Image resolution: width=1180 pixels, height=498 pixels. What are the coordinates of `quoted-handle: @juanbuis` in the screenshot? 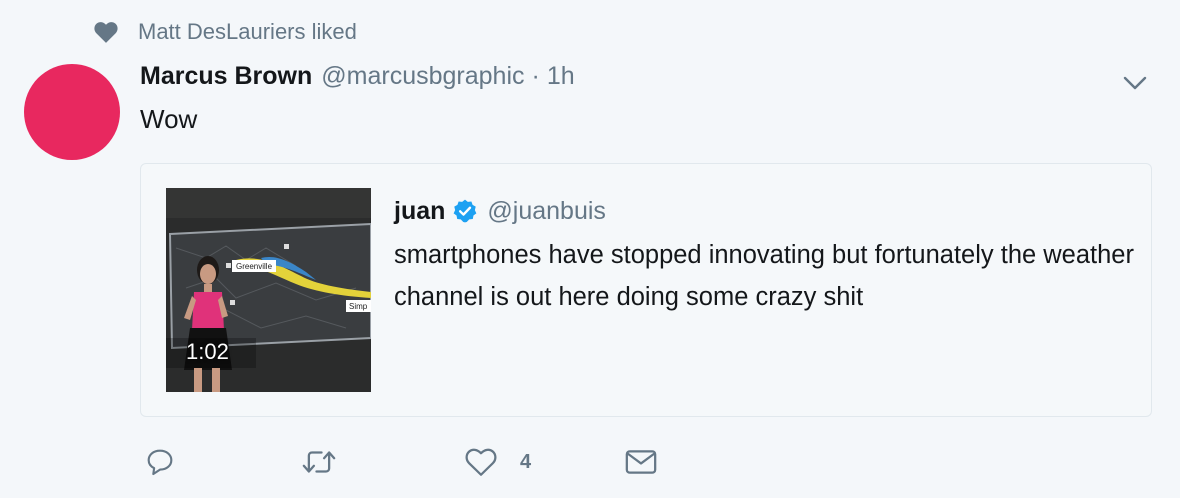 It's located at (546, 211).